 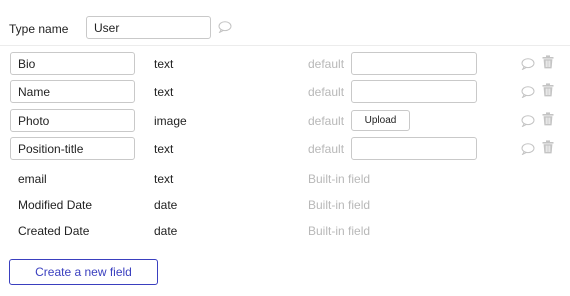 What do you see at coordinates (32, 179) in the screenshot?
I see `field-name: email` at bounding box center [32, 179].